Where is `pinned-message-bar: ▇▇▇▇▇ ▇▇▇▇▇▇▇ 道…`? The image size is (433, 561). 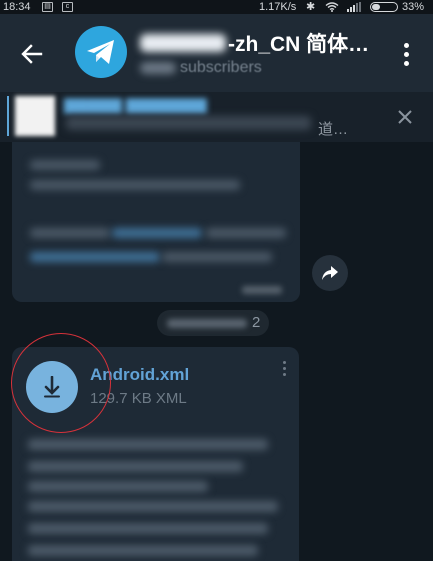 pinned-message-bar: ▇▇▇▇▇ ▇▇▇▇▇▇▇ 道… is located at coordinates (216, 117).